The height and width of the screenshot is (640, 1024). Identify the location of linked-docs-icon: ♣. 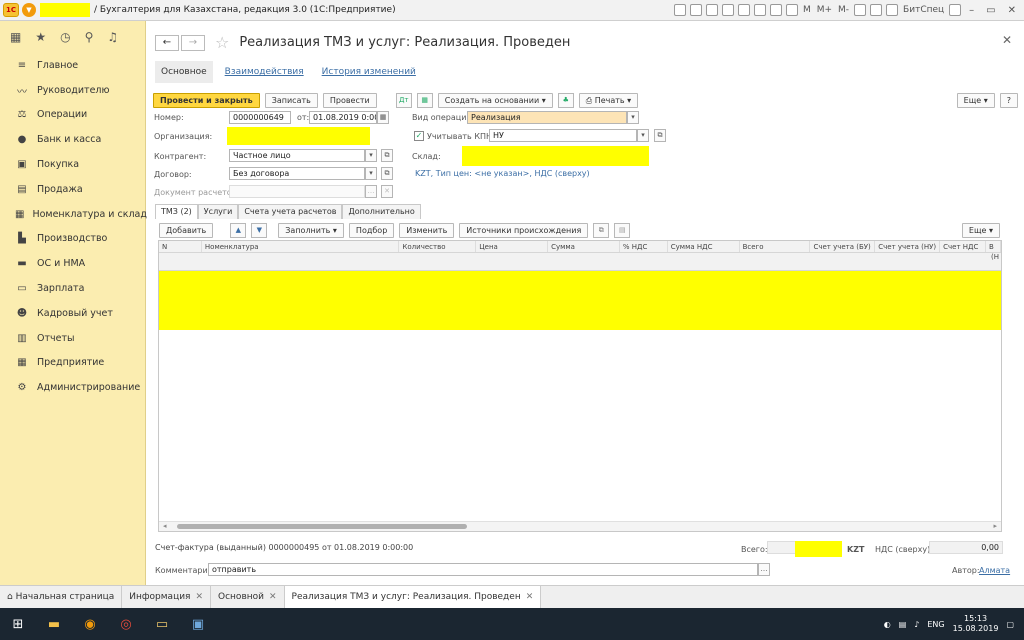
(565, 100).